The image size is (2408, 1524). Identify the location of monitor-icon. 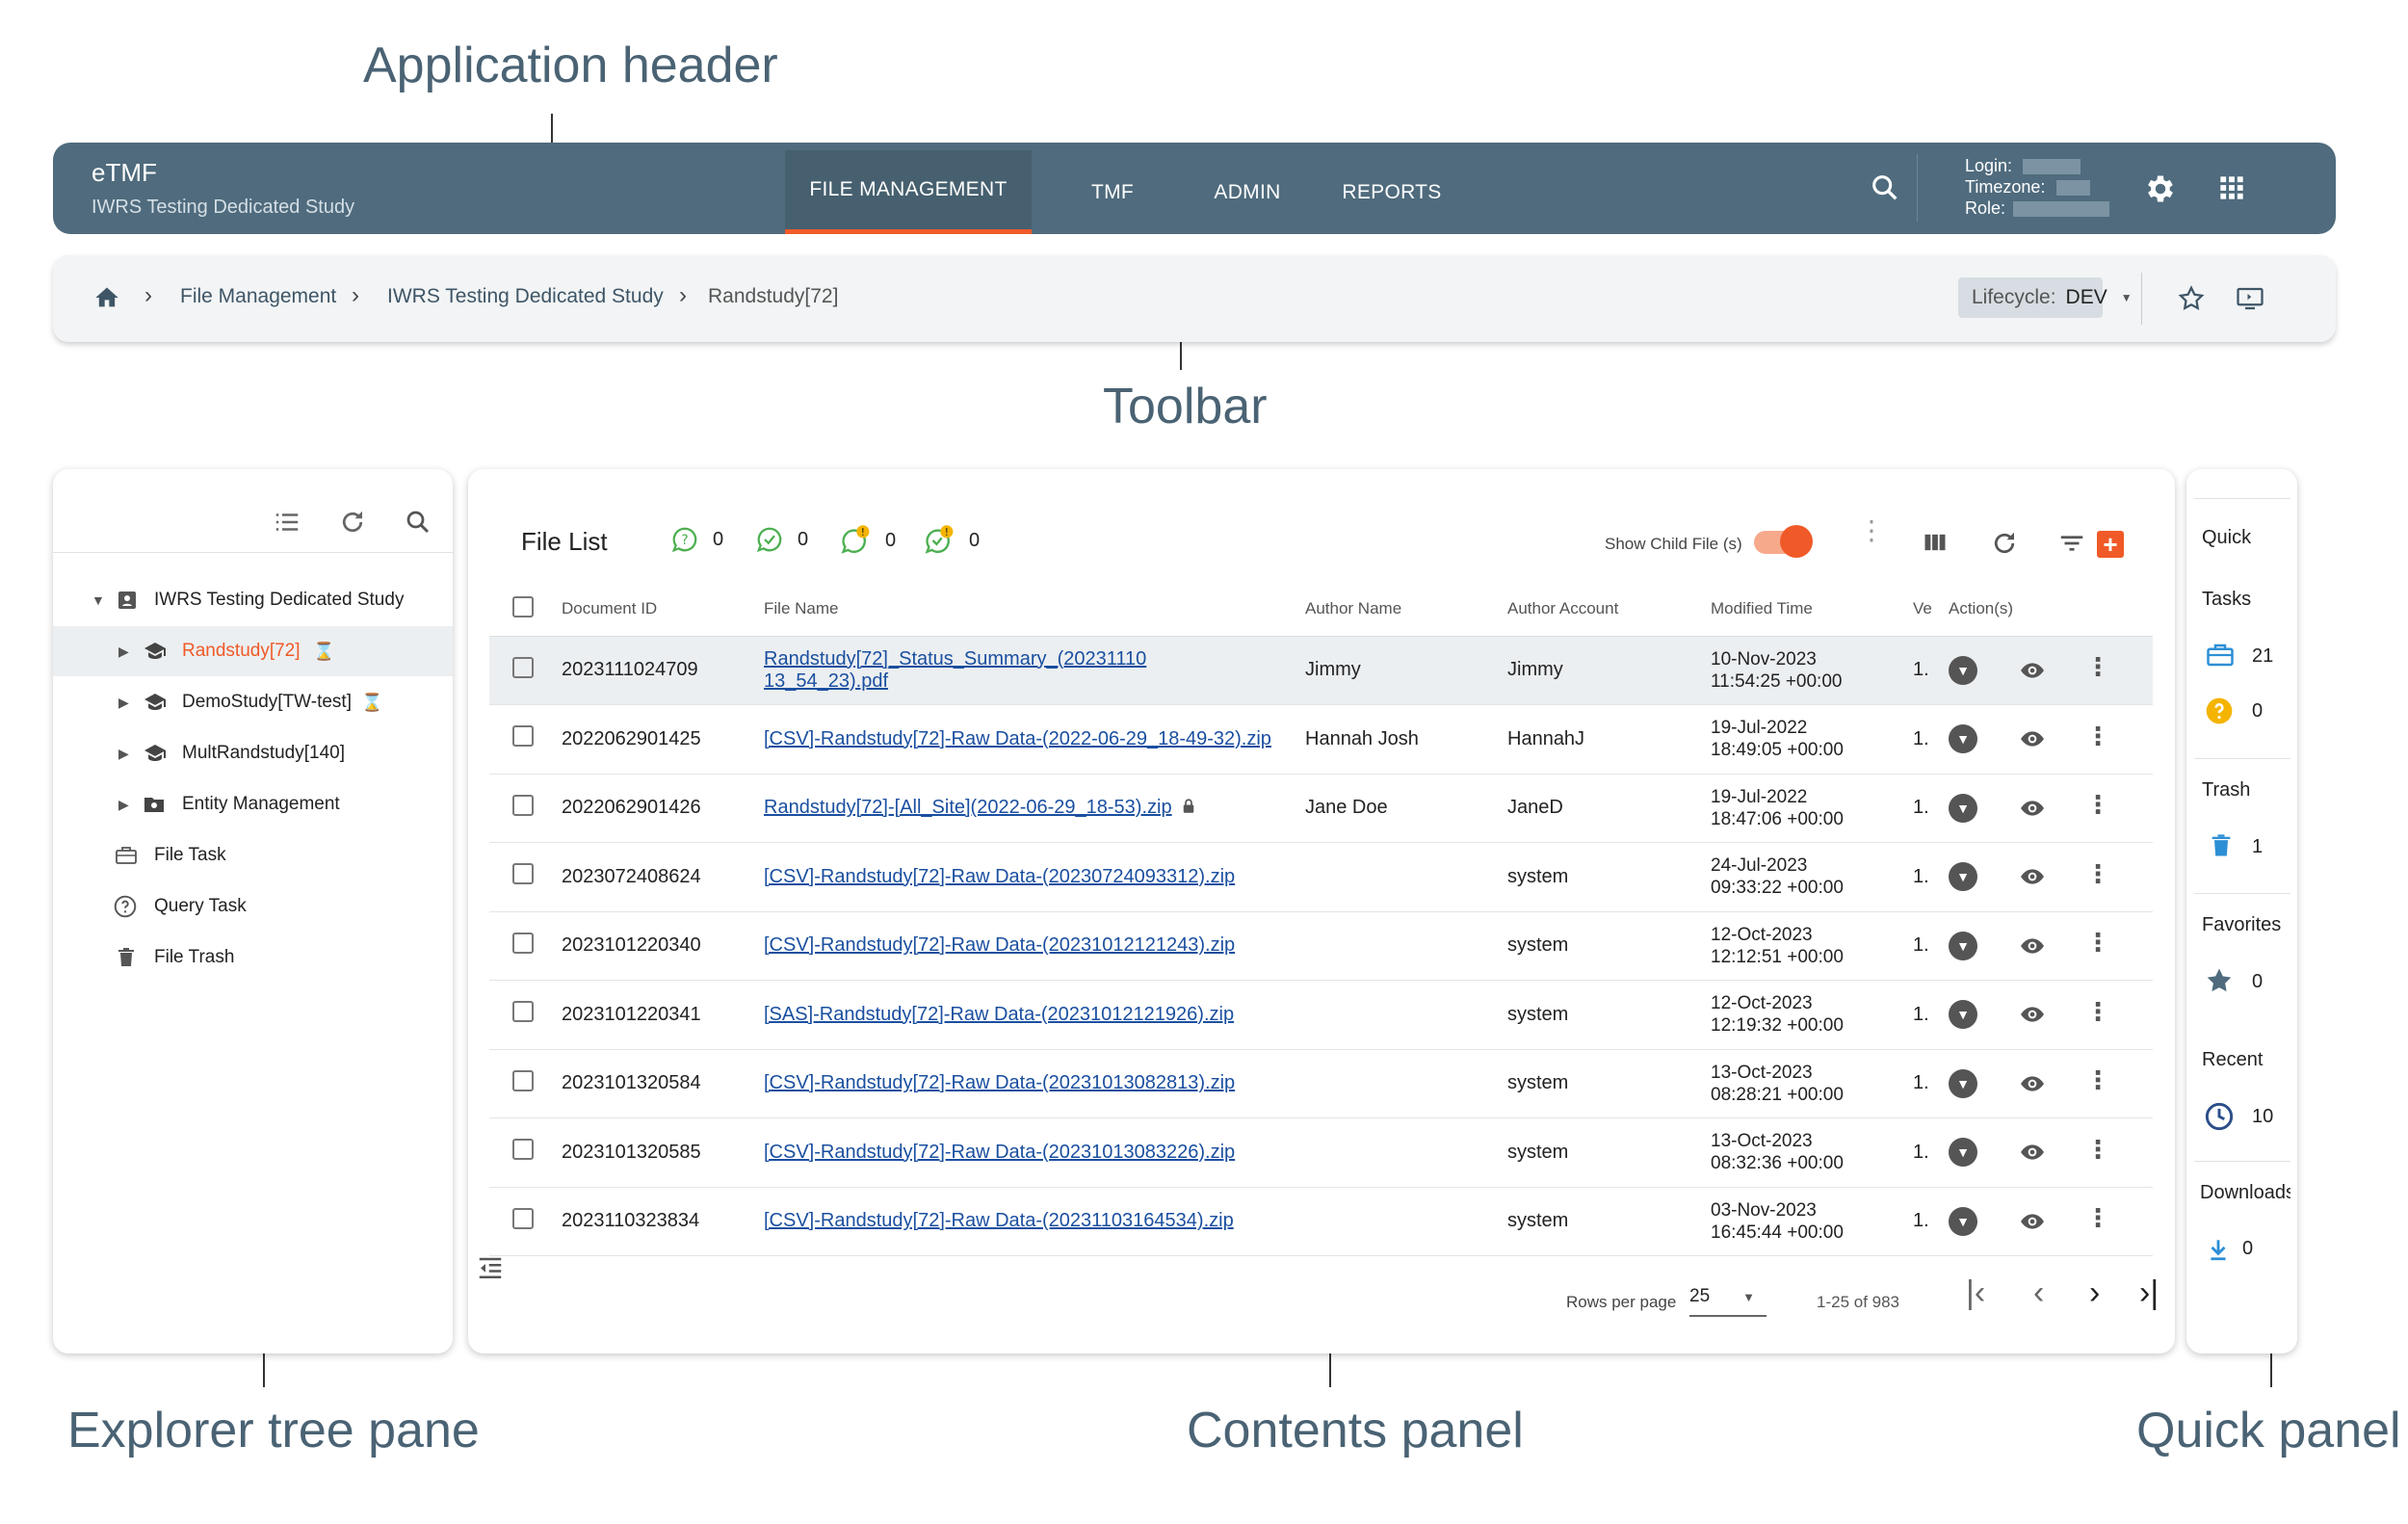
(2250, 298).